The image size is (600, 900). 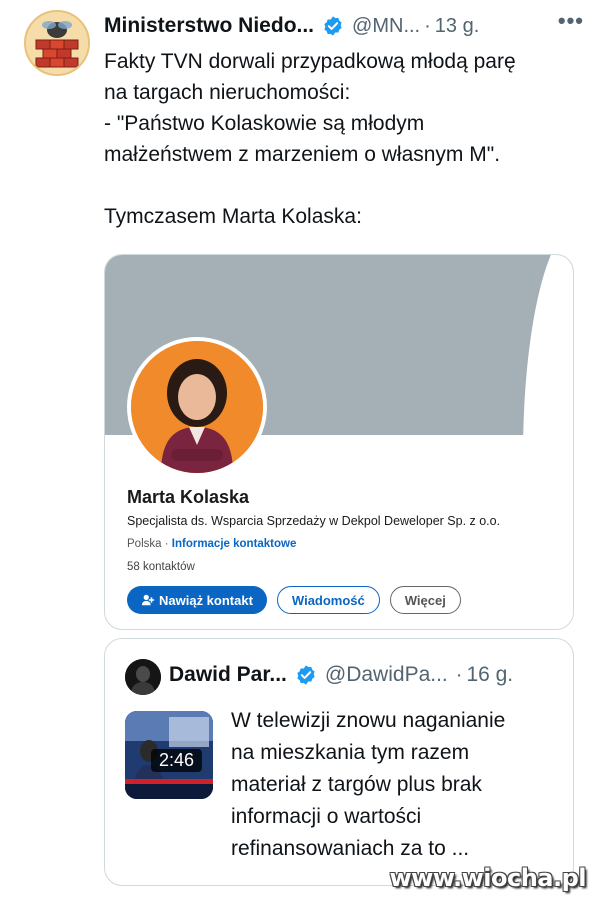 I want to click on quoted-line: informacji o wartości, so click(x=326, y=816).